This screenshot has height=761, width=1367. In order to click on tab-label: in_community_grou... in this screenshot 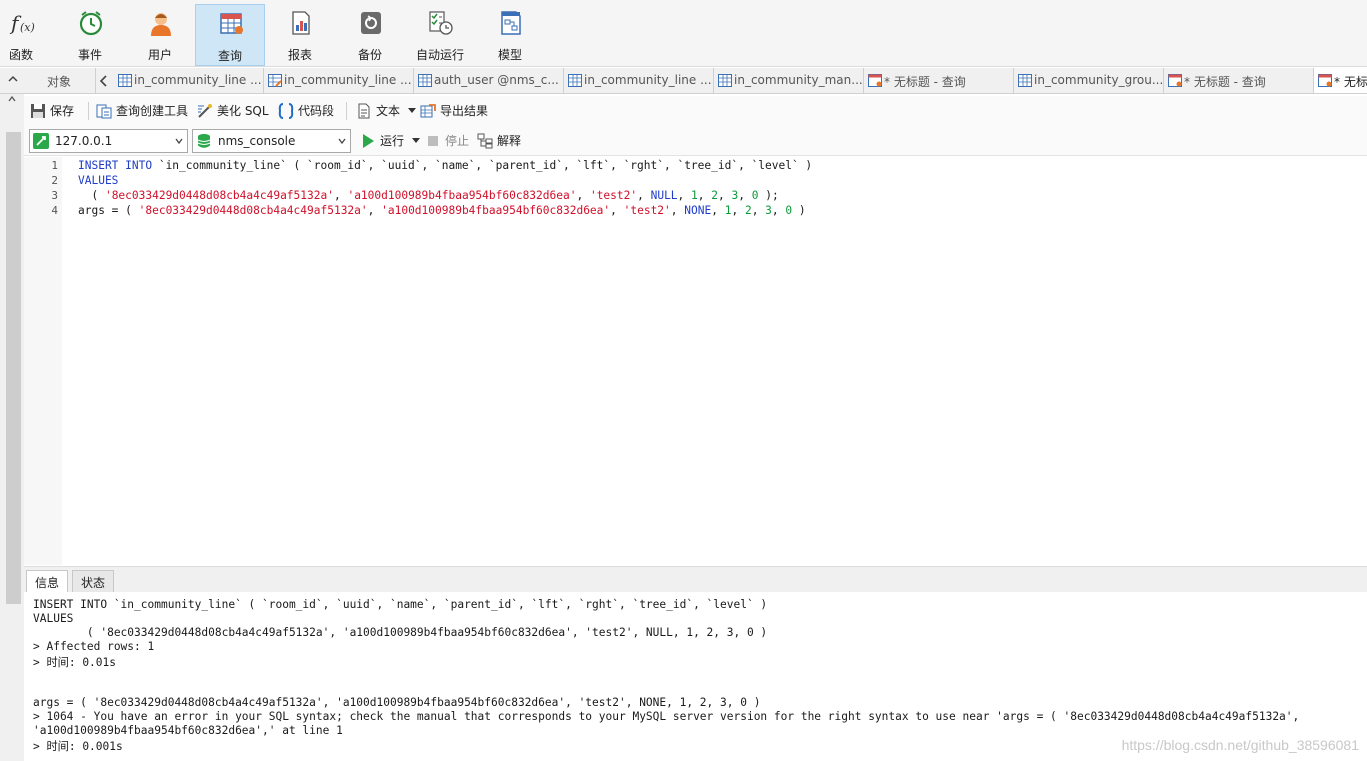, I will do `click(1099, 80)`.